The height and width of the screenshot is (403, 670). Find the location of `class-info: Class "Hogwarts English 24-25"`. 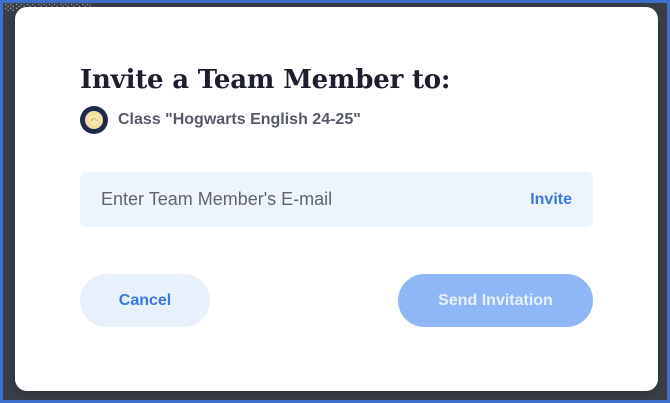

class-info: Class "Hogwarts English 24-25" is located at coordinates (220, 120).